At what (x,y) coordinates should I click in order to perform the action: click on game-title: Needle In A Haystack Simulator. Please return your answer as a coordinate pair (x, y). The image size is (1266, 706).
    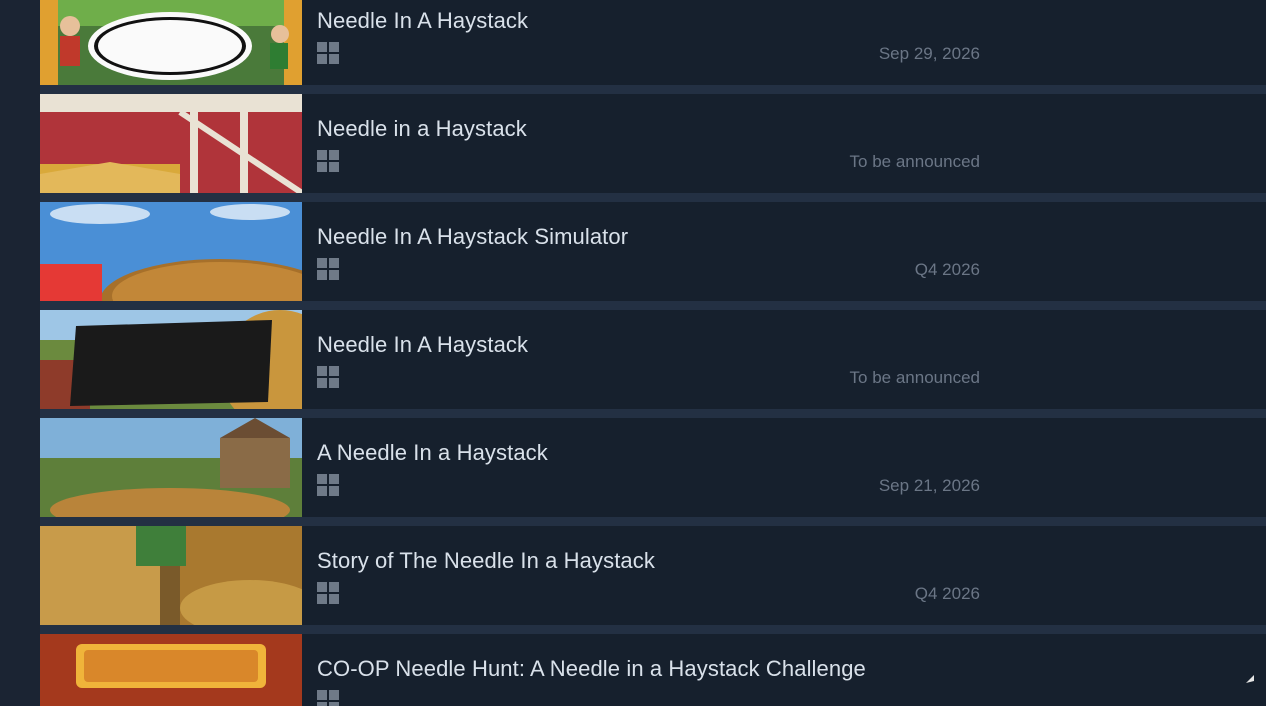
    Looking at the image, I should click on (473, 236).